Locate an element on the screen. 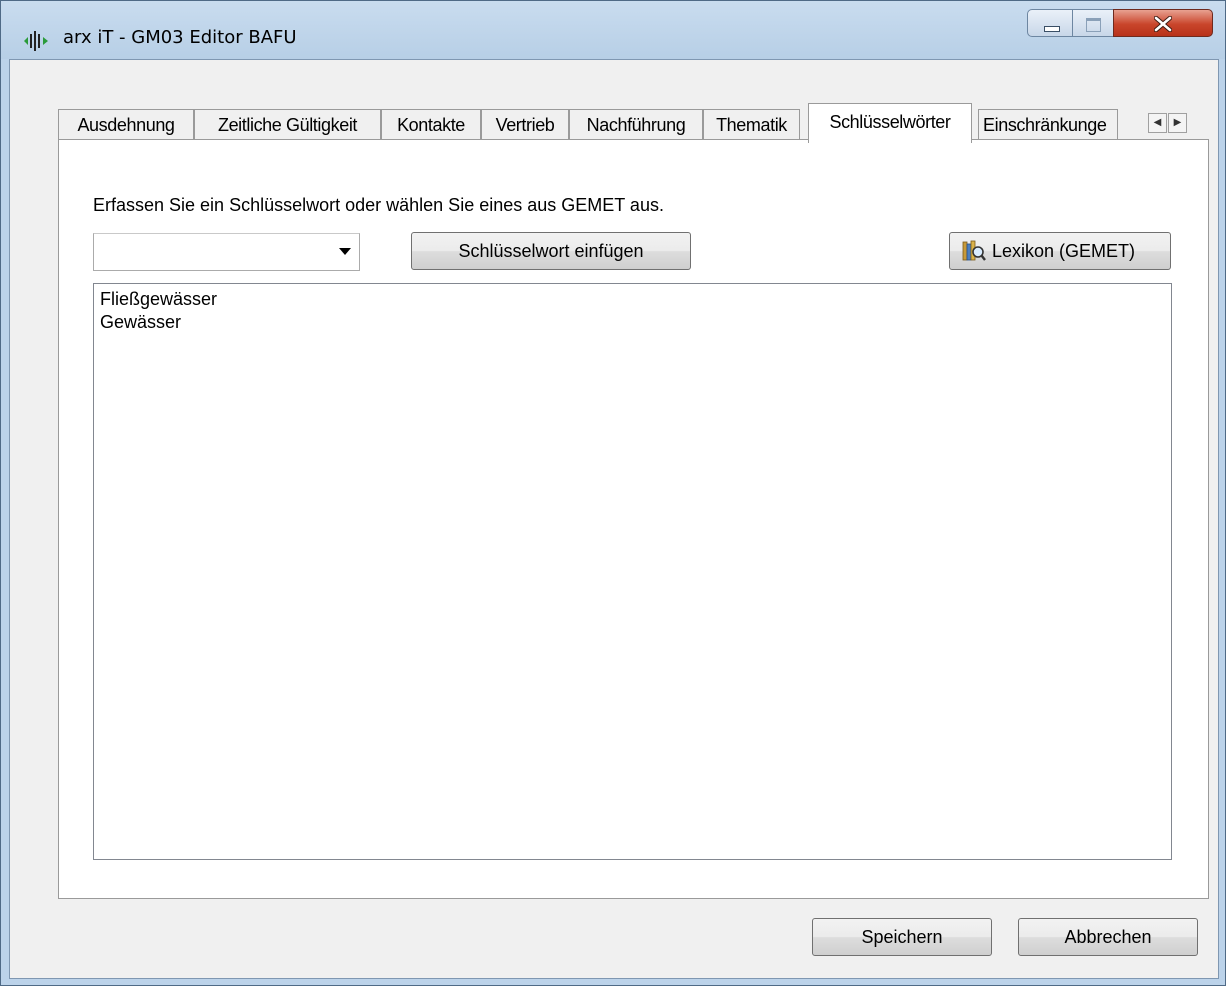 Image resolution: width=1226 pixels, height=986 pixels. save-button: Speichern is located at coordinates (902, 937).